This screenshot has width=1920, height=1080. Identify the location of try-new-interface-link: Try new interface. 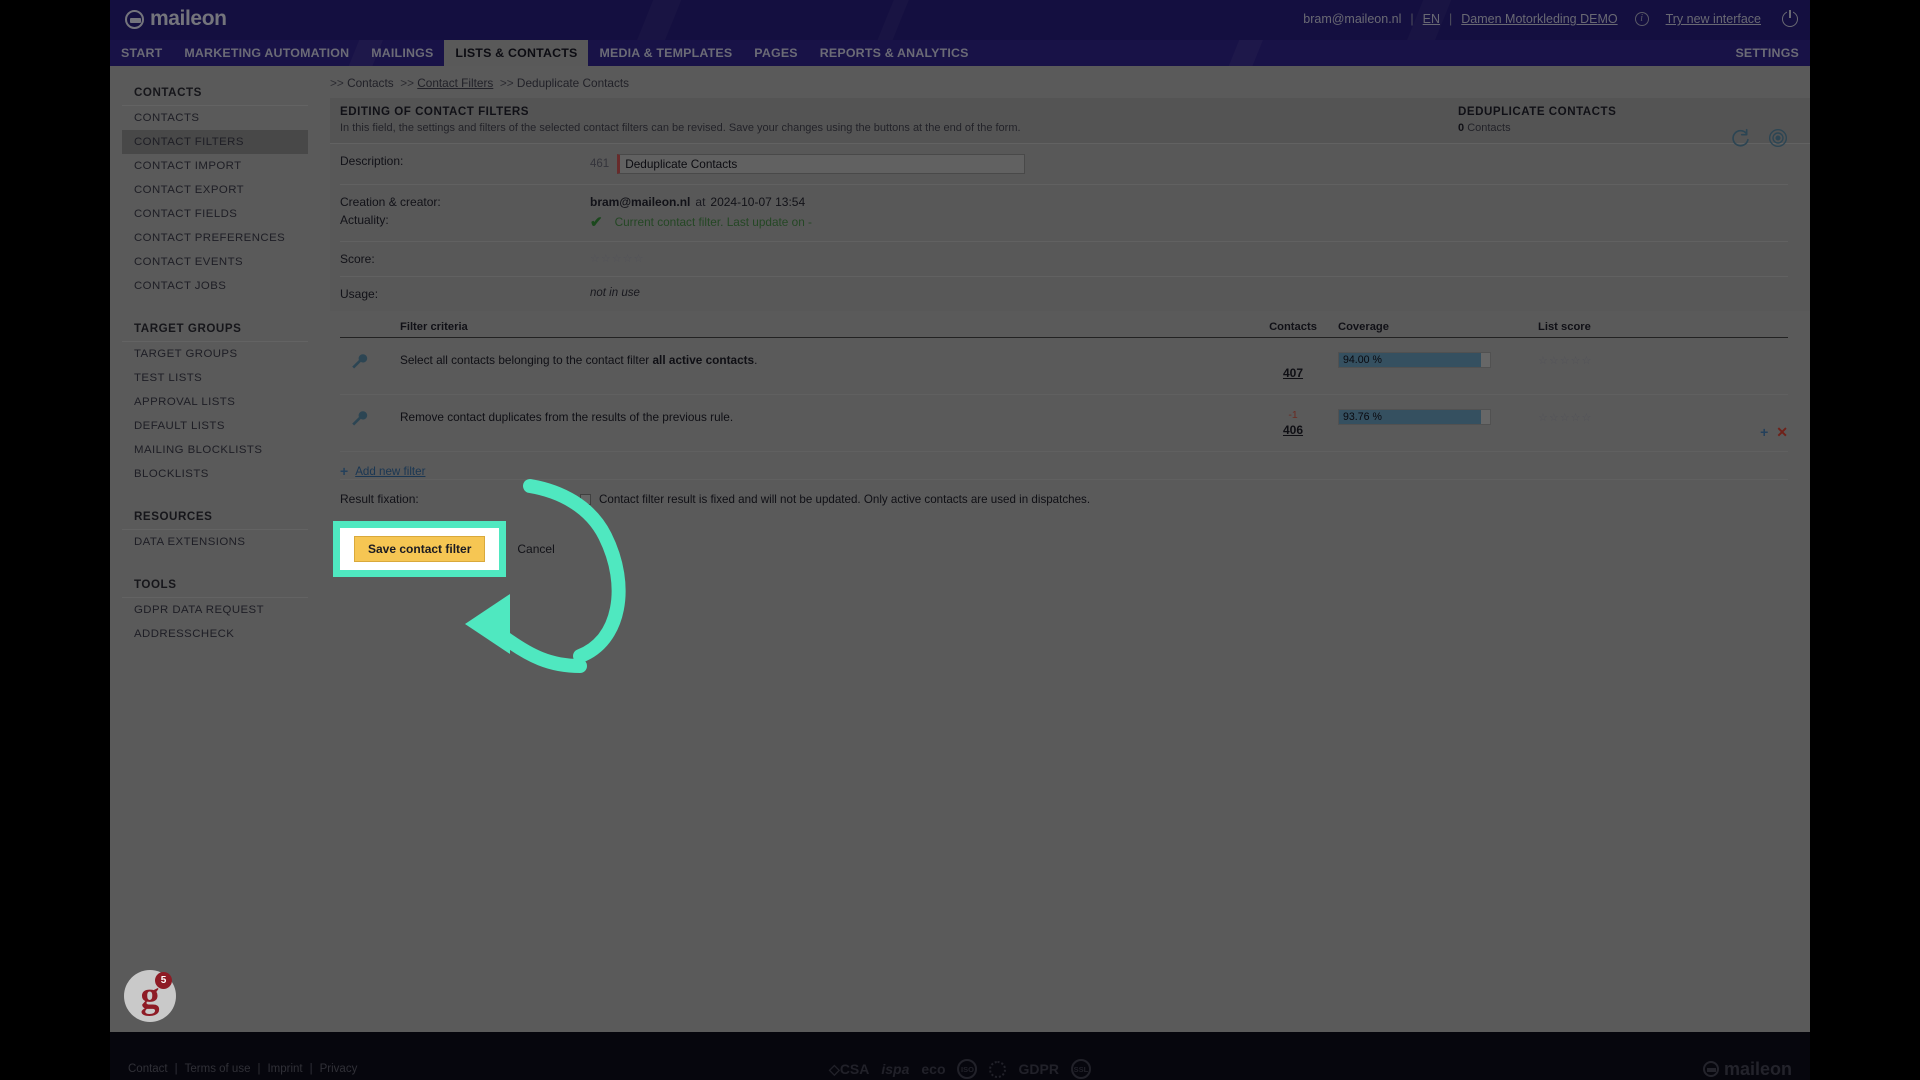
(1713, 19).